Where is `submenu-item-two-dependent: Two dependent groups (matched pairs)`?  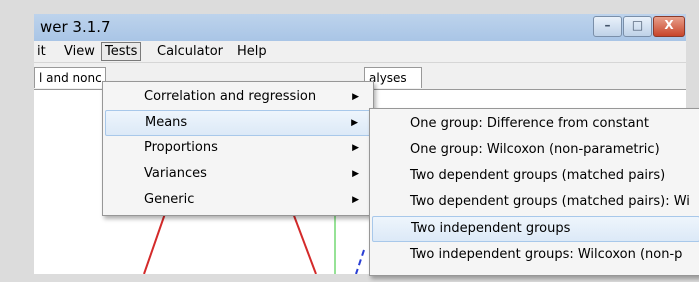
submenu-item-two-dependent: Two dependent groups (matched pairs) is located at coordinates (534, 176).